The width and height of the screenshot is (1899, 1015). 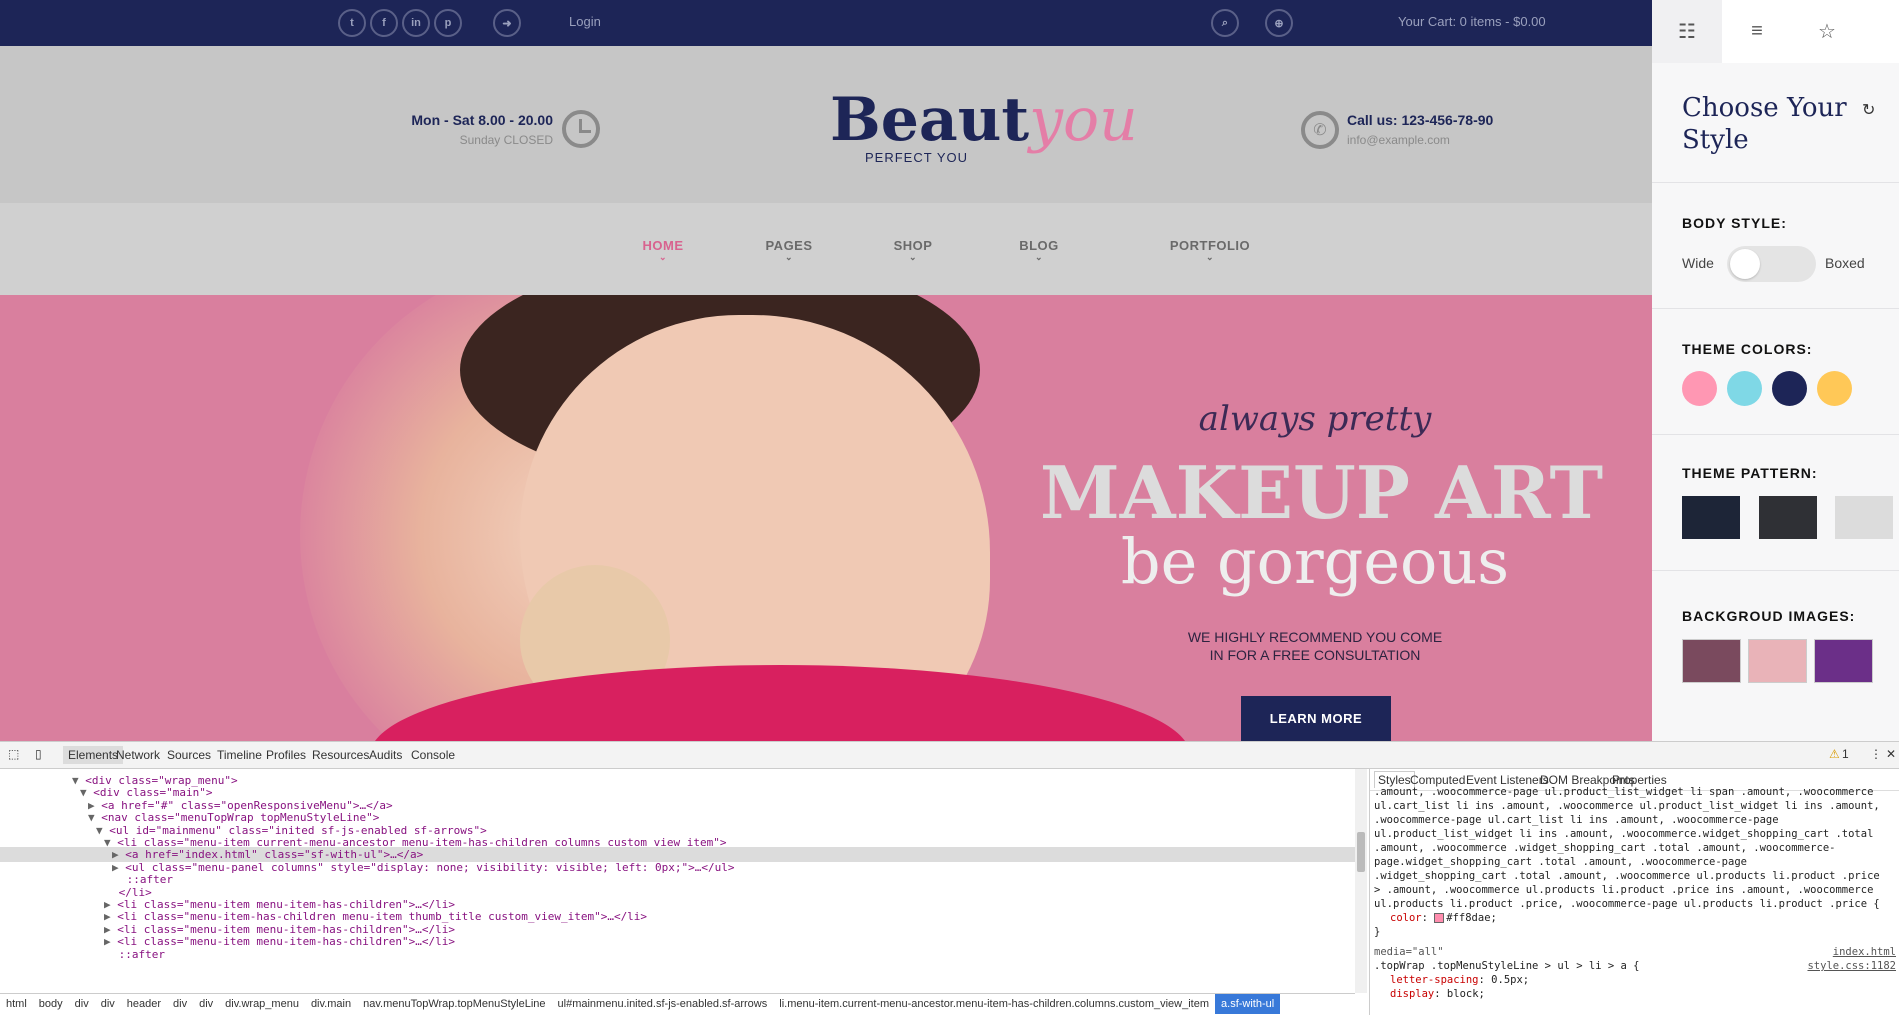 What do you see at coordinates (1361, 852) in the screenshot?
I see `scrollbar-thumb` at bounding box center [1361, 852].